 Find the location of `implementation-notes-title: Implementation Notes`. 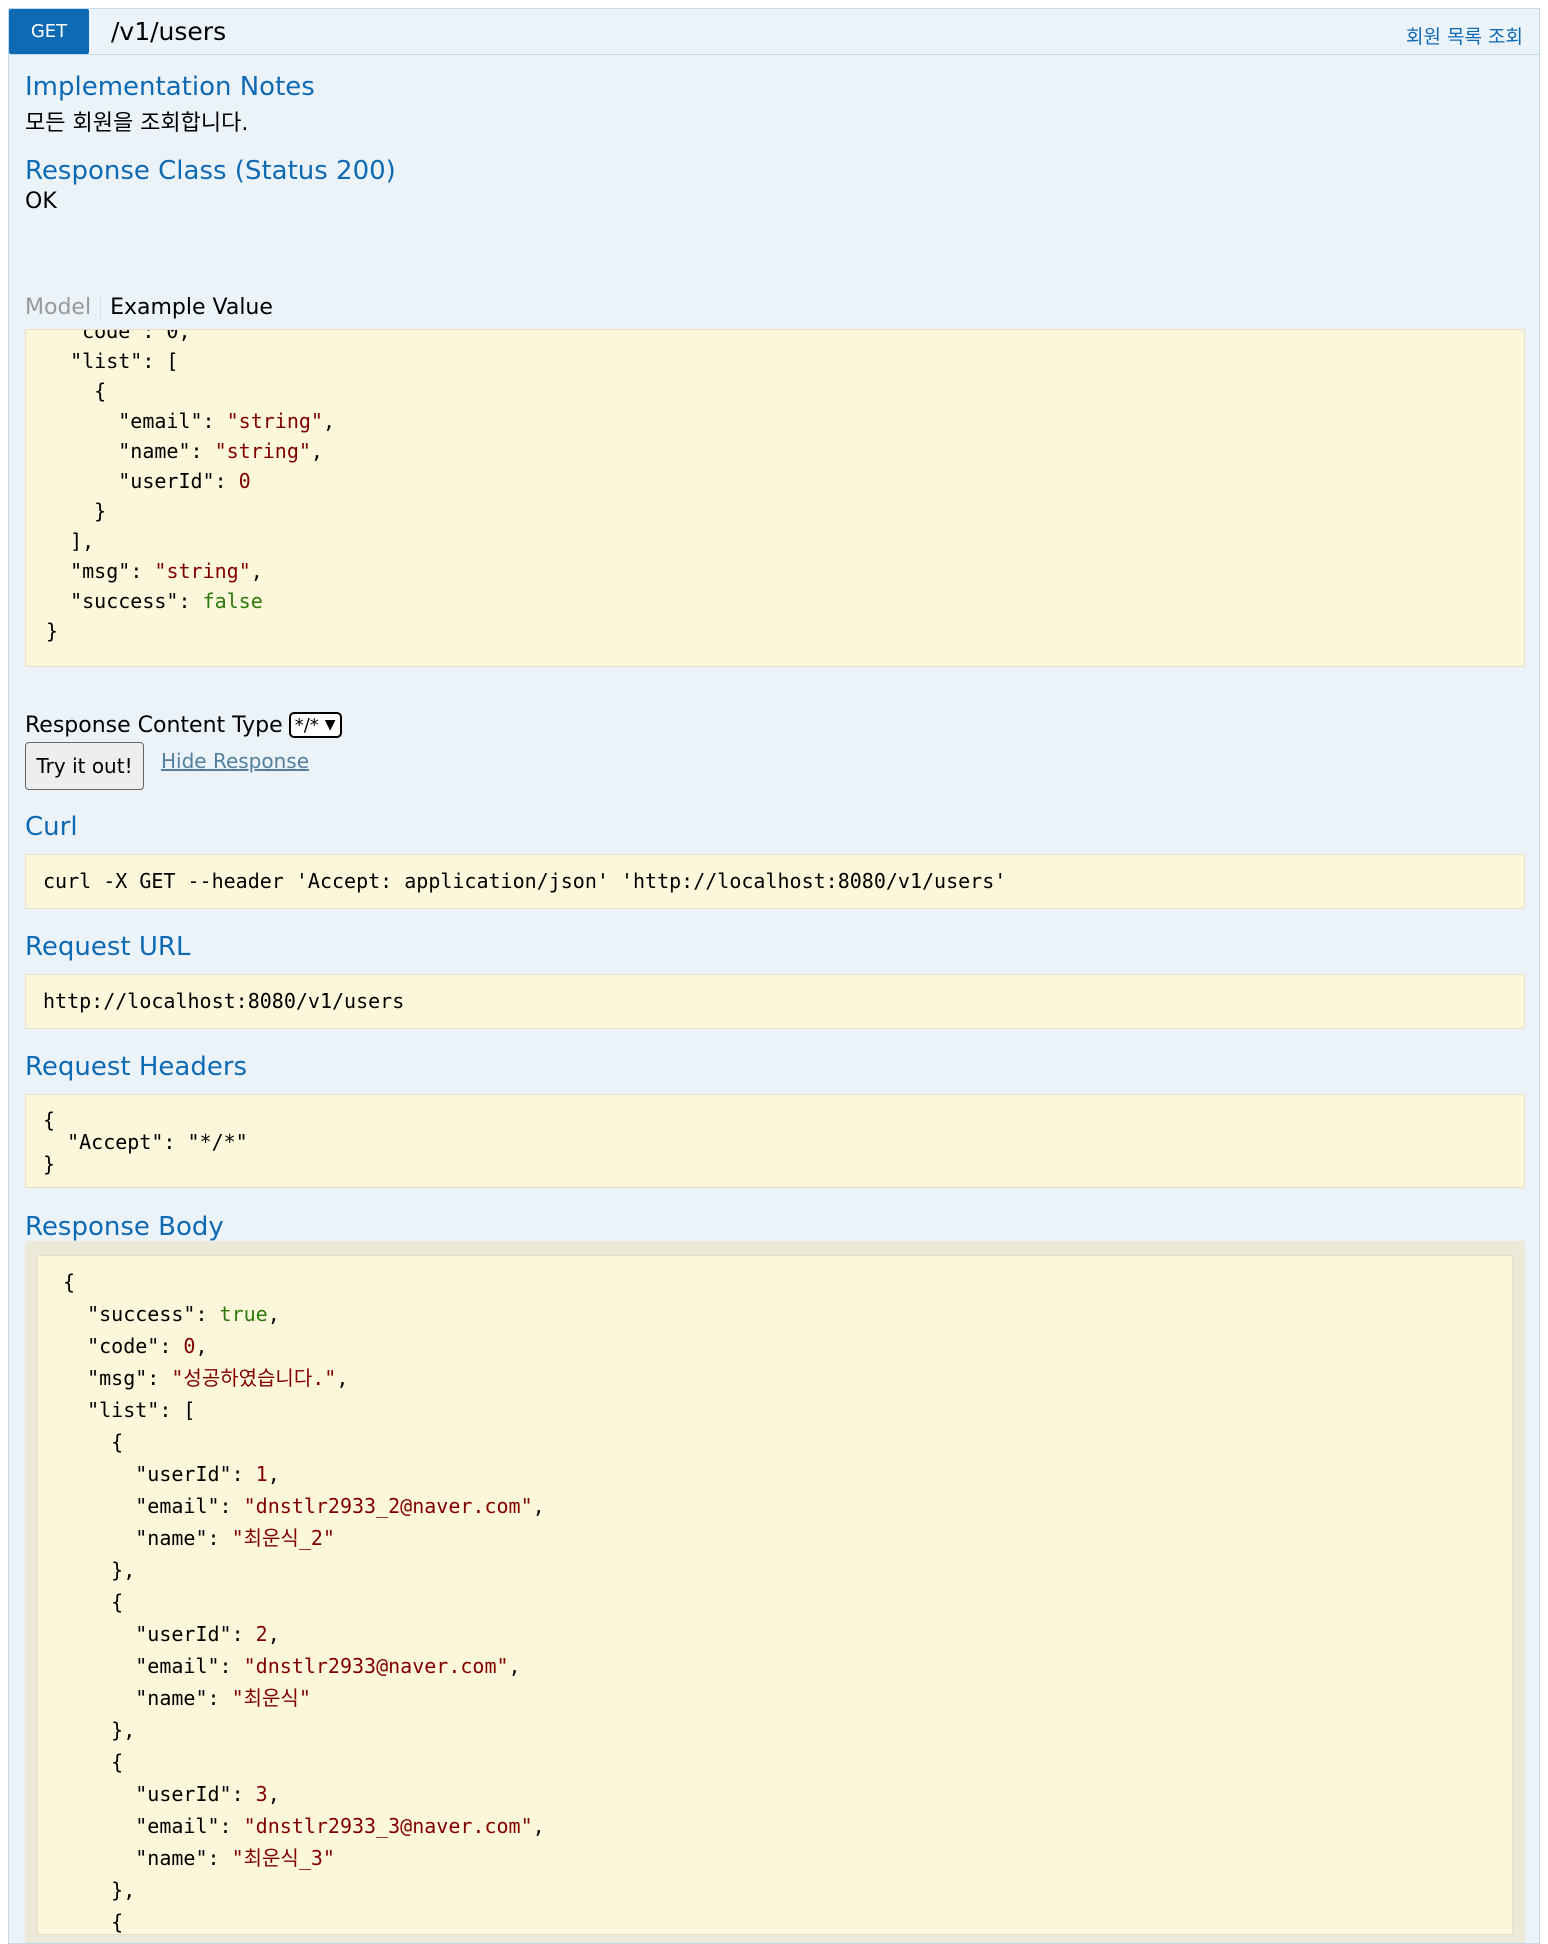

implementation-notes-title: Implementation Notes is located at coordinates (170, 87).